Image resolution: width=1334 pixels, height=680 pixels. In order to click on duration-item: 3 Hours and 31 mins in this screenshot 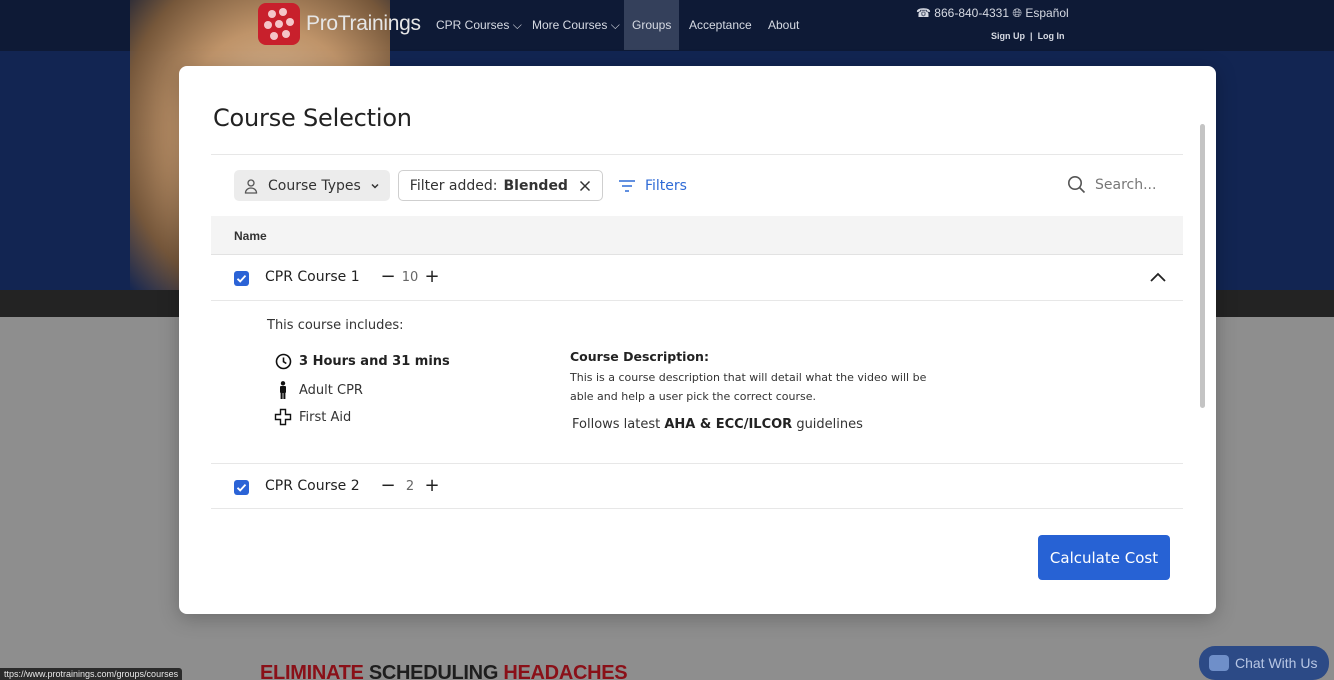, I will do `click(362, 361)`.